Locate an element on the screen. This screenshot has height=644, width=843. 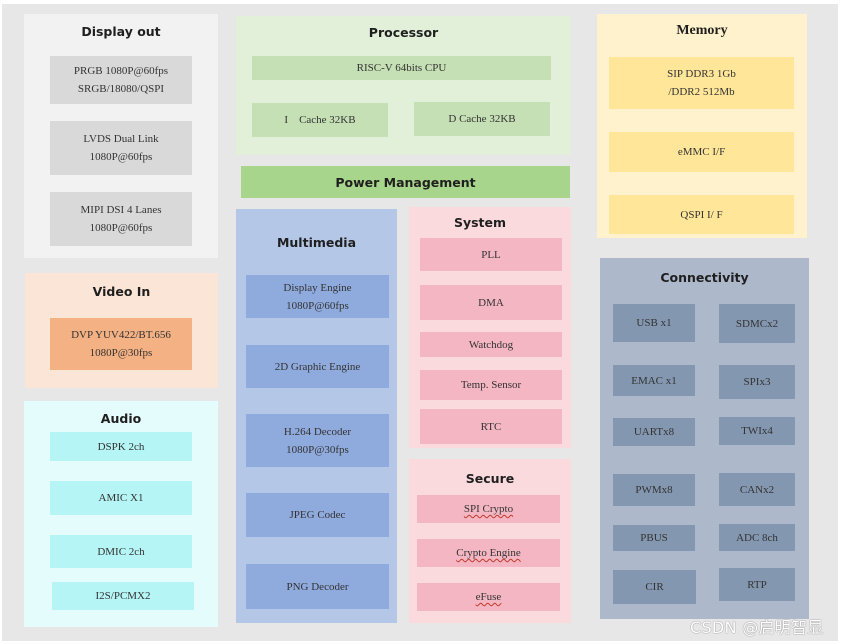
system-block-temp-sensor: Temp. Sensor is located at coordinates (491, 385).